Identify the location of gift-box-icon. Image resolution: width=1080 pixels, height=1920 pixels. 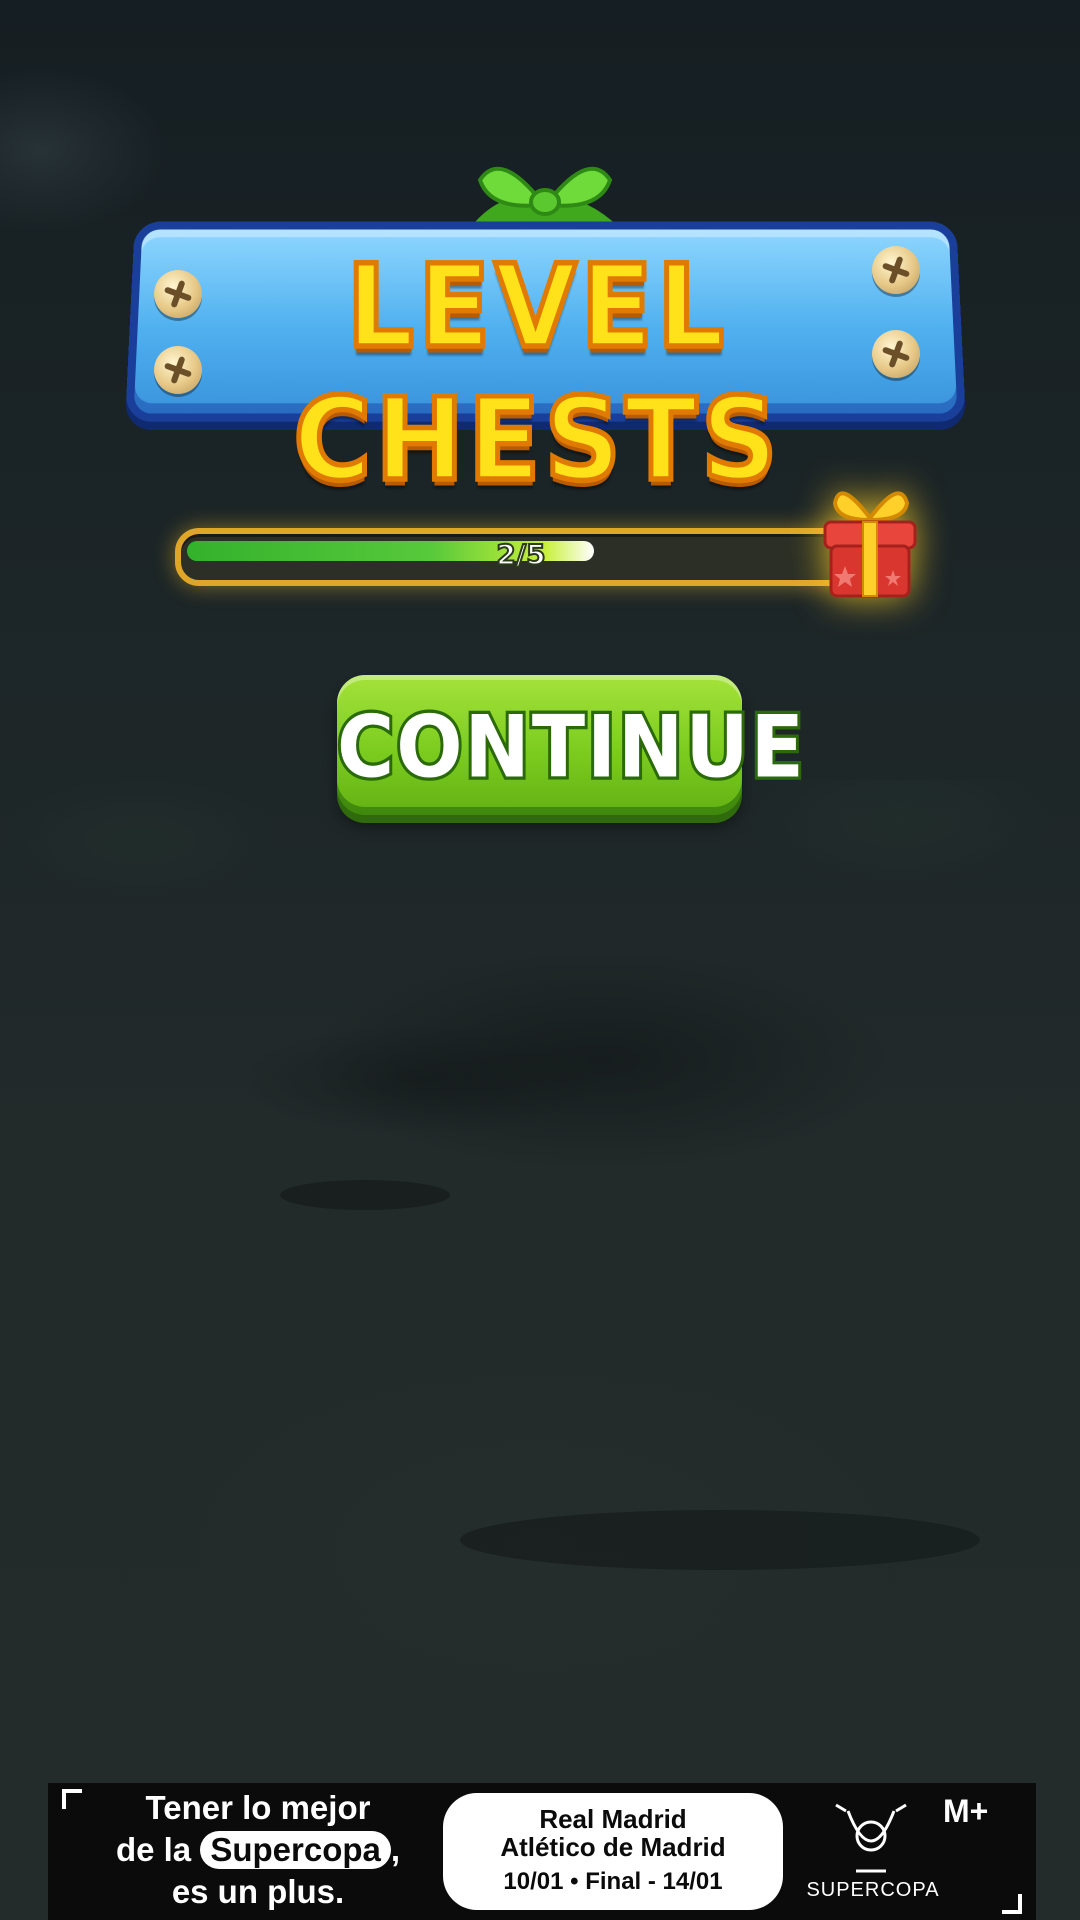
(870, 540).